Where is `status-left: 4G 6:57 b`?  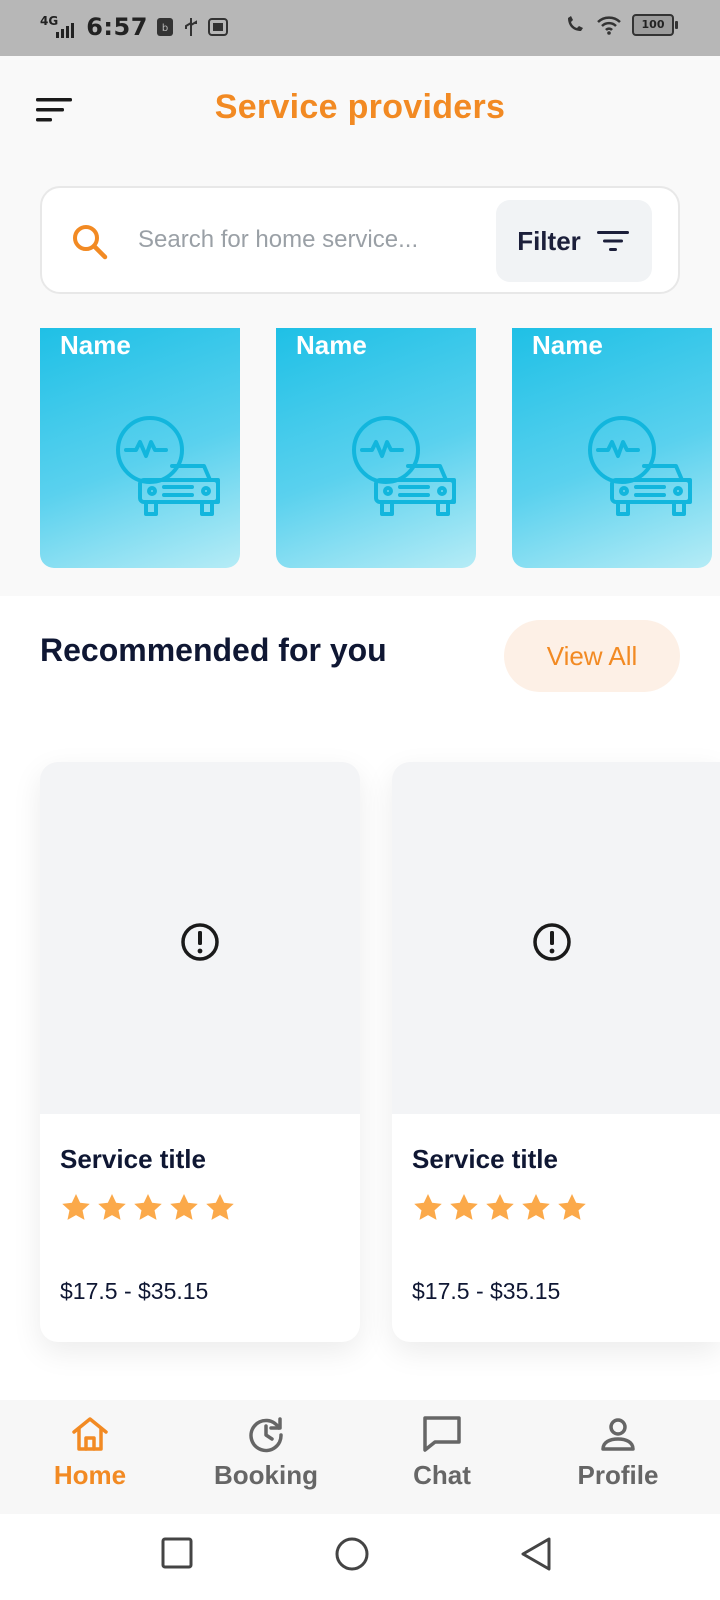
status-left: 4G 6:57 b is located at coordinates (134, 27).